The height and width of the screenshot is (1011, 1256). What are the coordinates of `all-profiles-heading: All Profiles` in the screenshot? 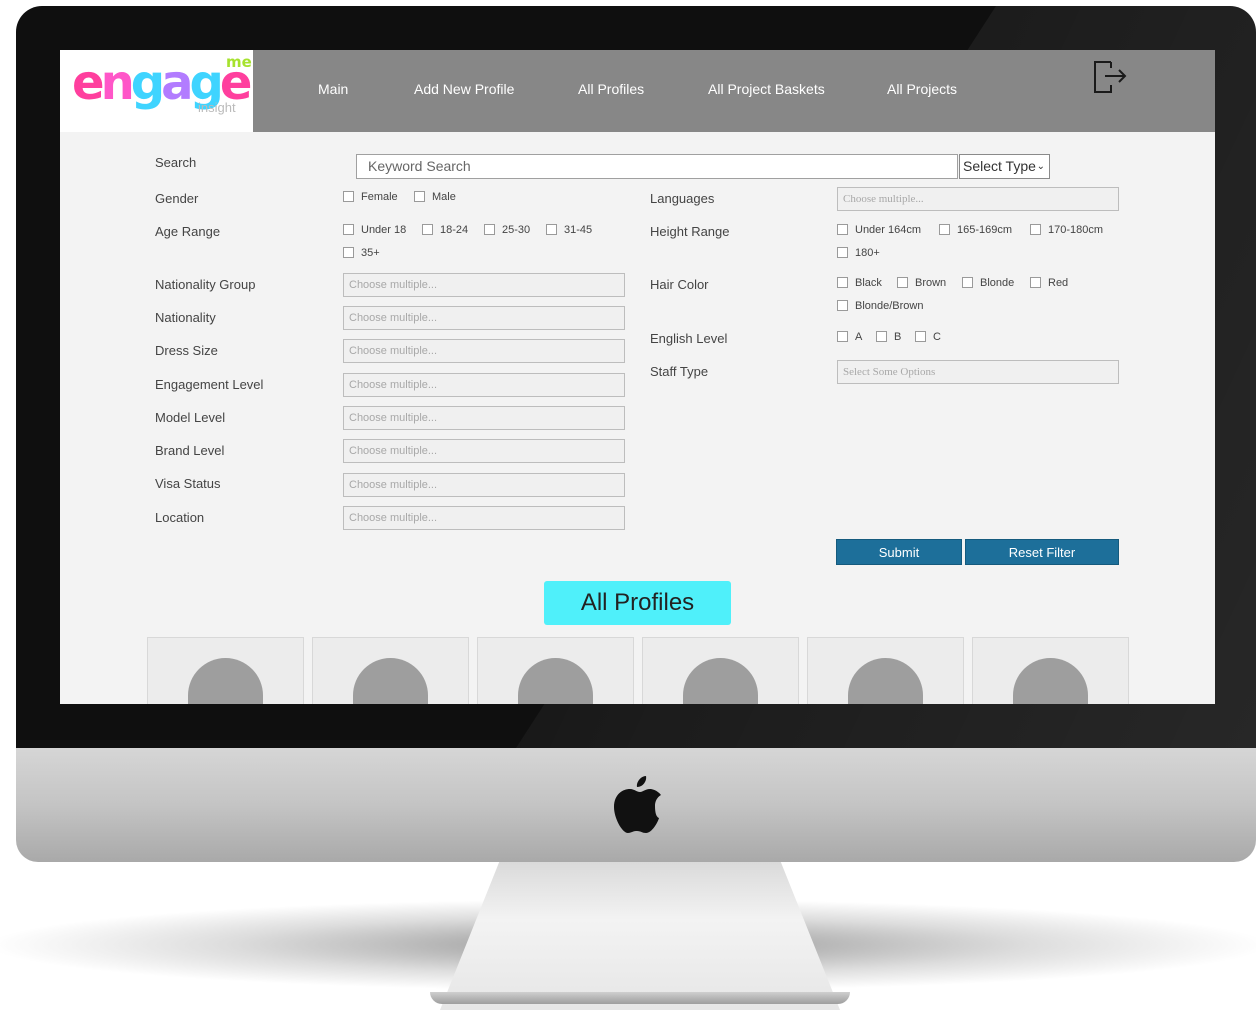 It's located at (637, 603).